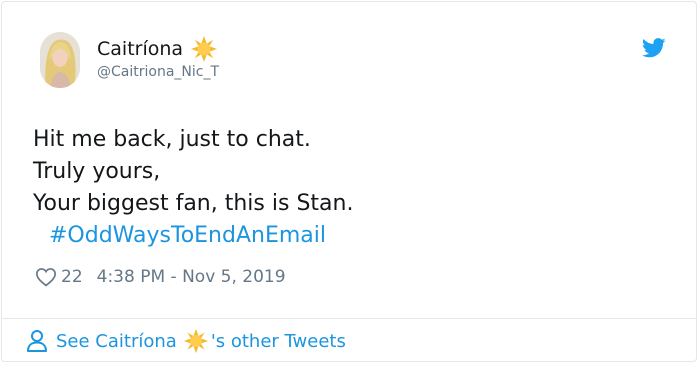  What do you see at coordinates (46, 277) in the screenshot?
I see `heart-icon` at bounding box center [46, 277].